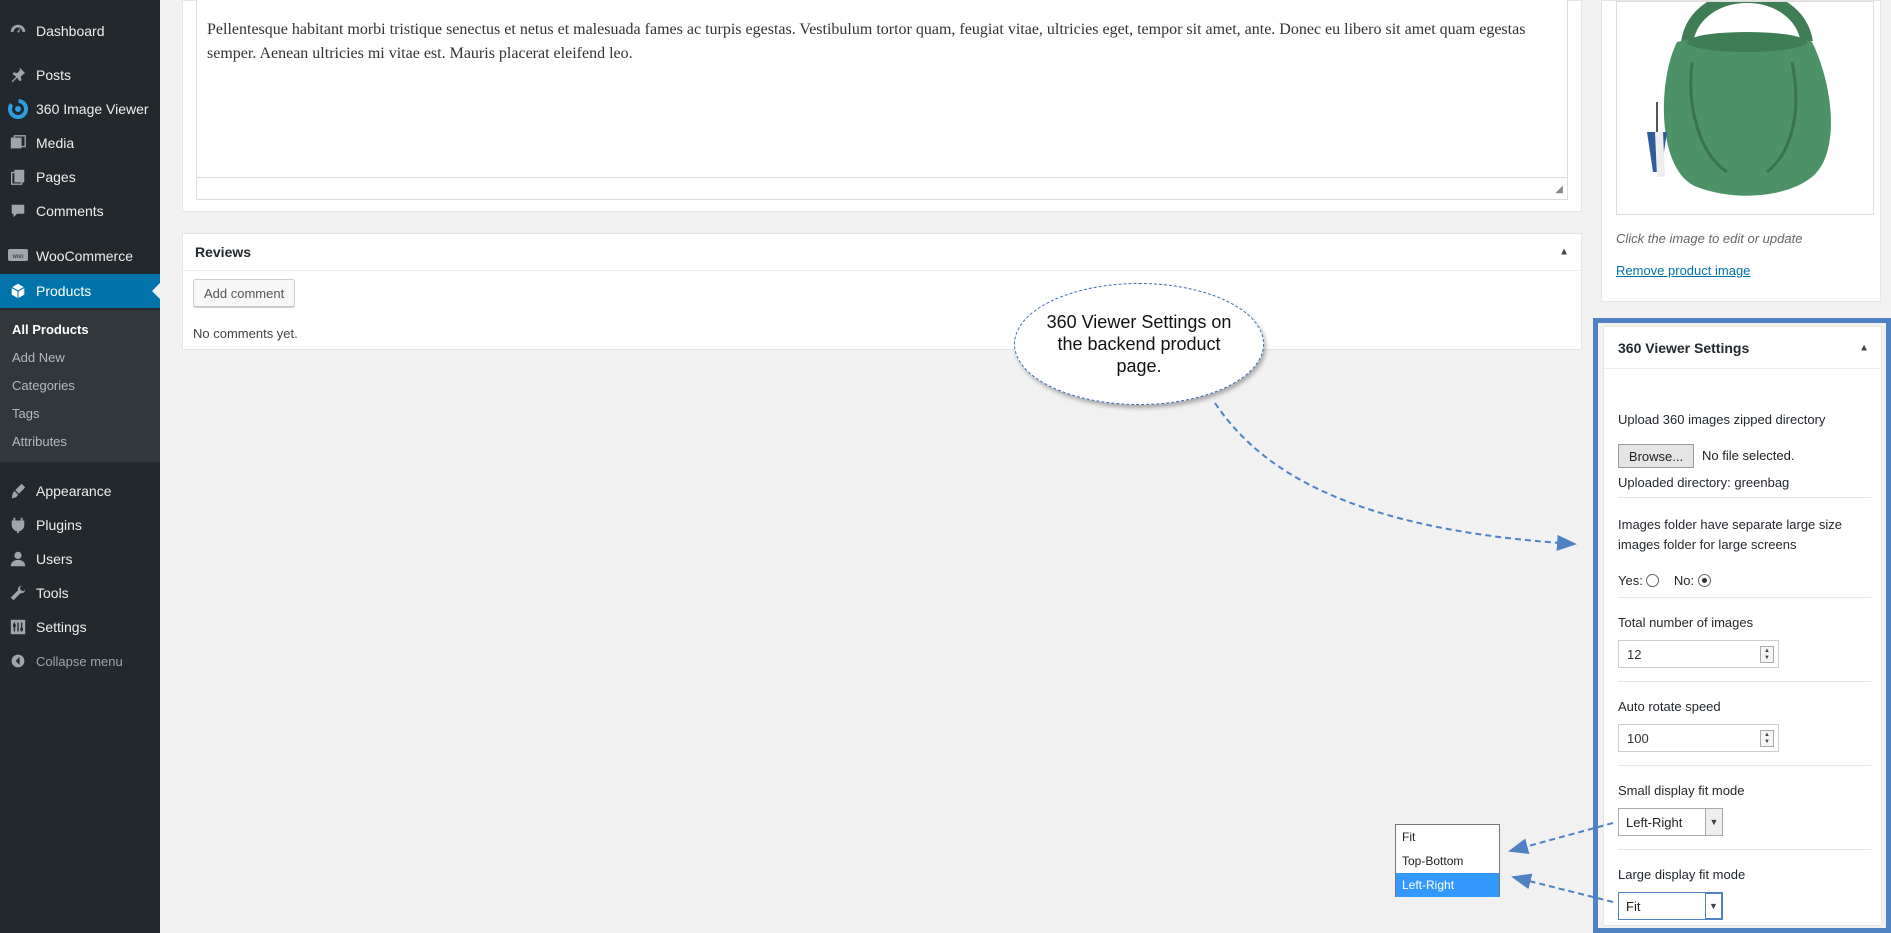  What do you see at coordinates (18, 593) in the screenshot?
I see `wrench-icon` at bounding box center [18, 593].